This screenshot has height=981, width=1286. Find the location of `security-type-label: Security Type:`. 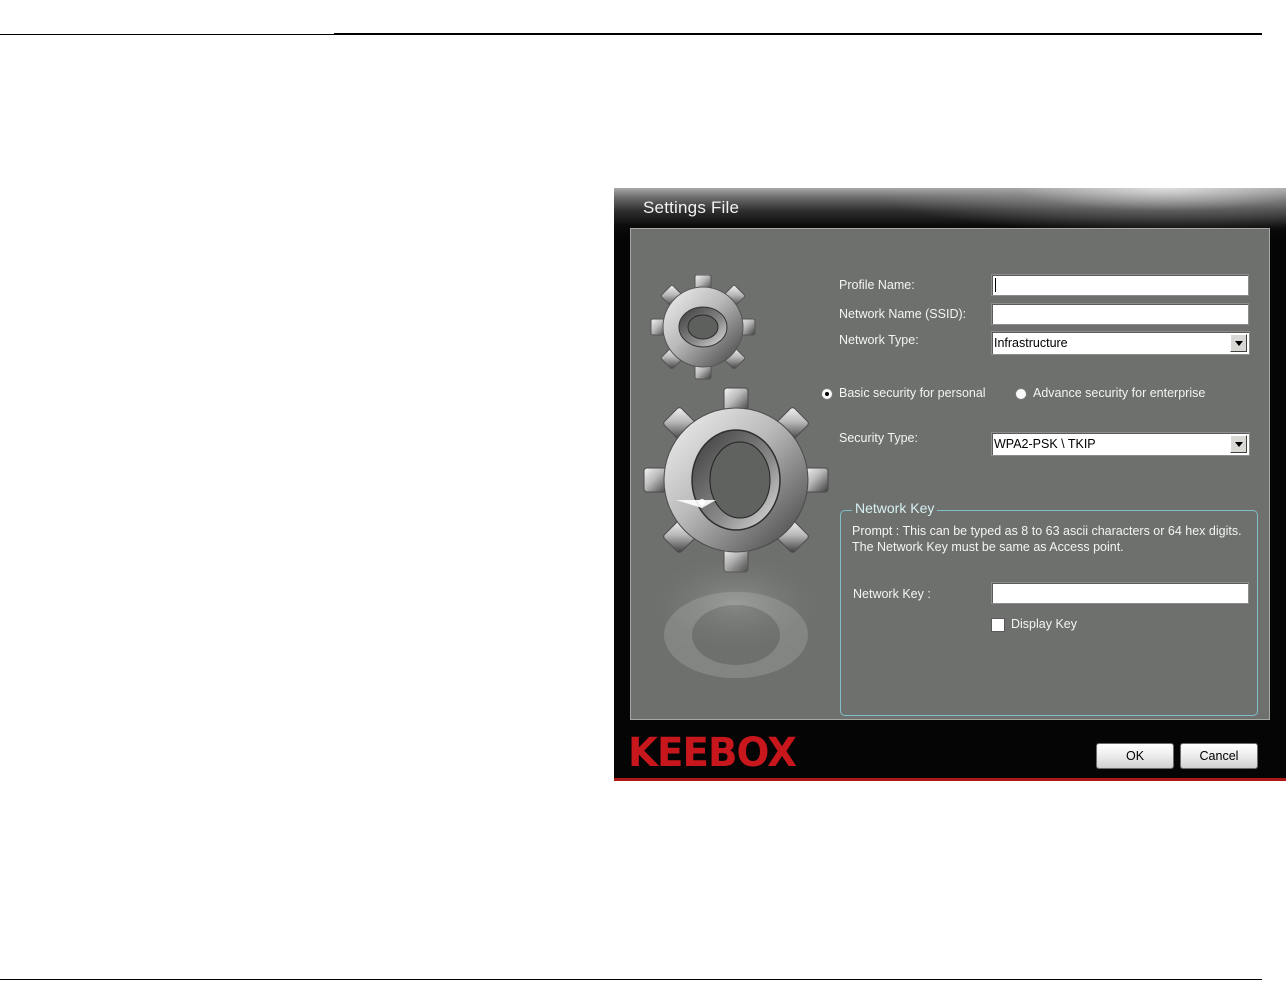

security-type-label: Security Type: is located at coordinates (878, 438).